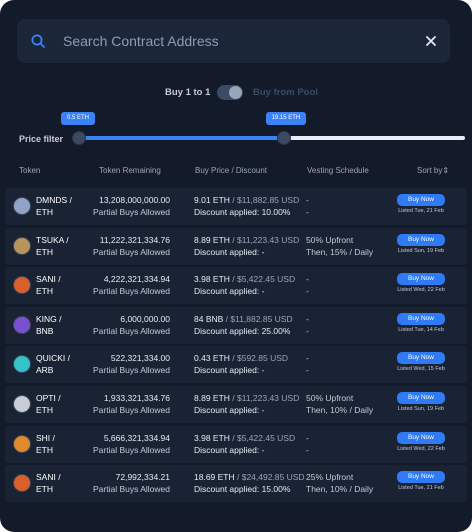 The height and width of the screenshot is (532, 472). I want to click on token-cell: DMNDS / ETH, so click(54, 206).